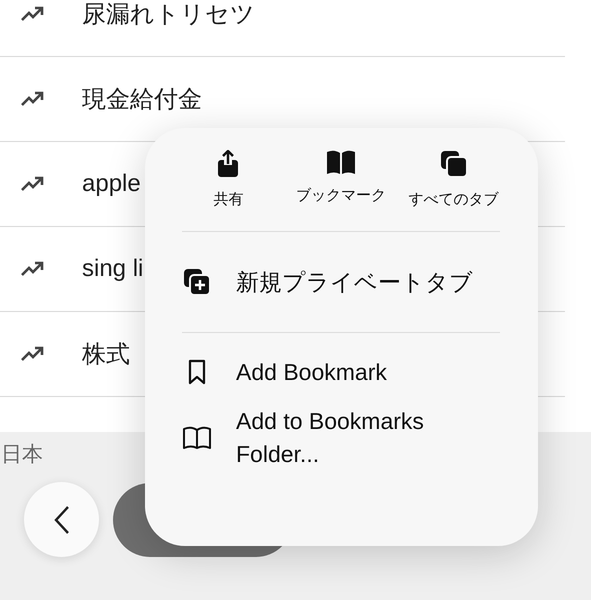 This screenshot has width=591, height=600. Describe the element at coordinates (168, 15) in the screenshot. I see `trending-search: 尿漏れトリセツ` at that location.